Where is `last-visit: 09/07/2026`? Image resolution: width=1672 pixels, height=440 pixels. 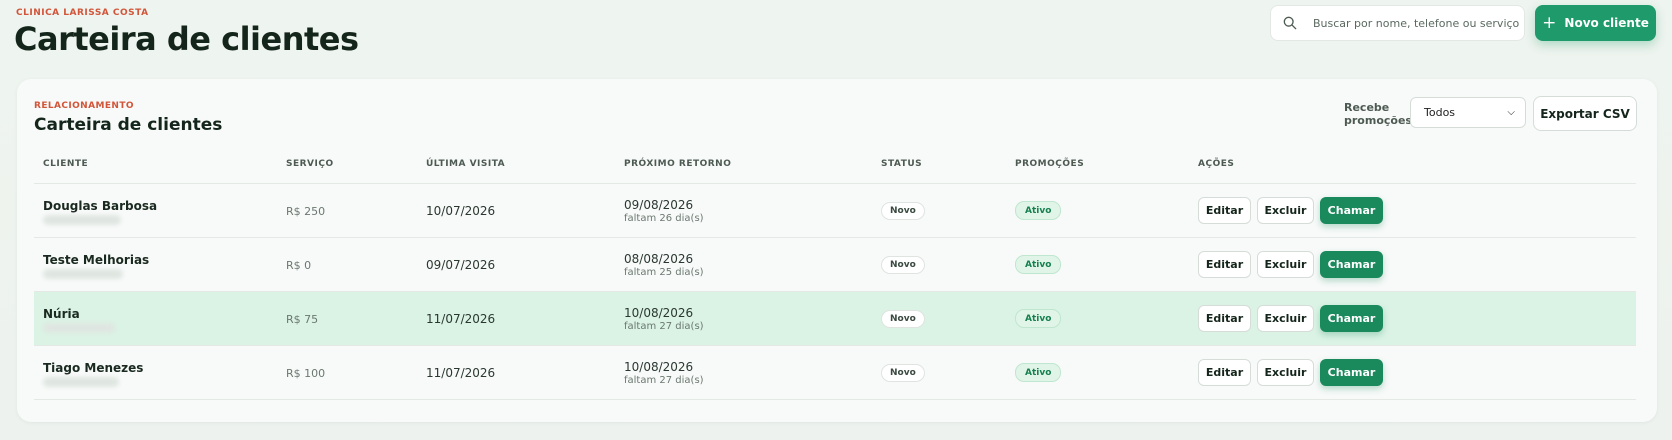
last-visit: 09/07/2026 is located at coordinates (461, 265).